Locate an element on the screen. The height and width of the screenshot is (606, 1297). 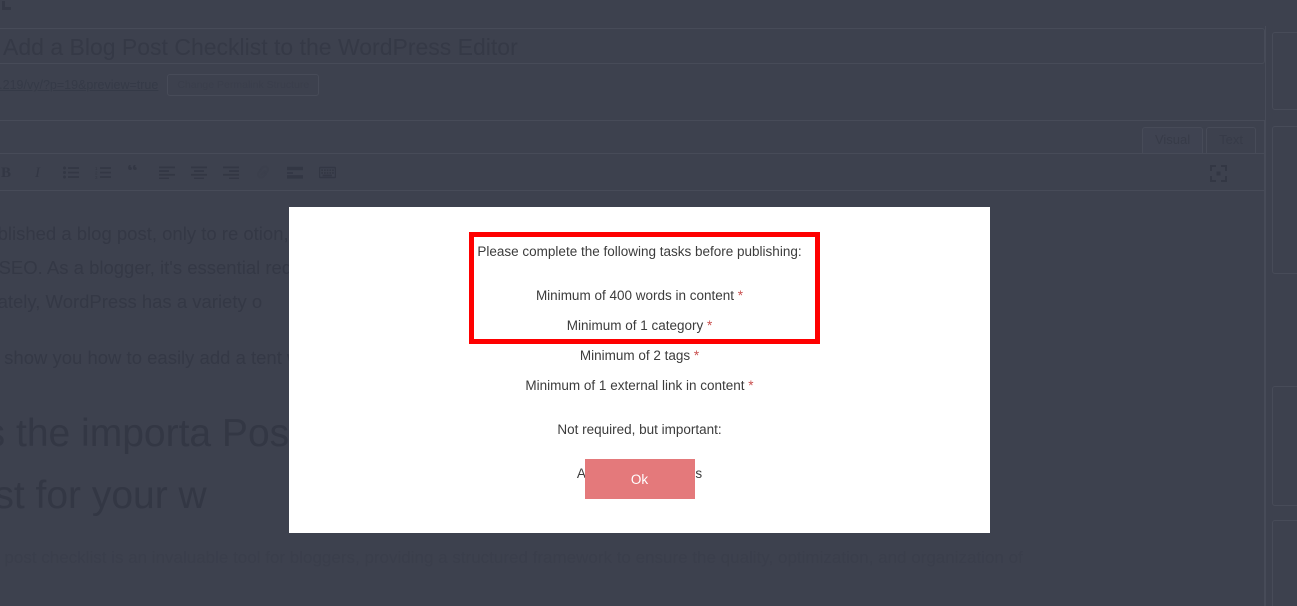
required-task-label: Minimum of 1 external link in content is located at coordinates (635, 385).